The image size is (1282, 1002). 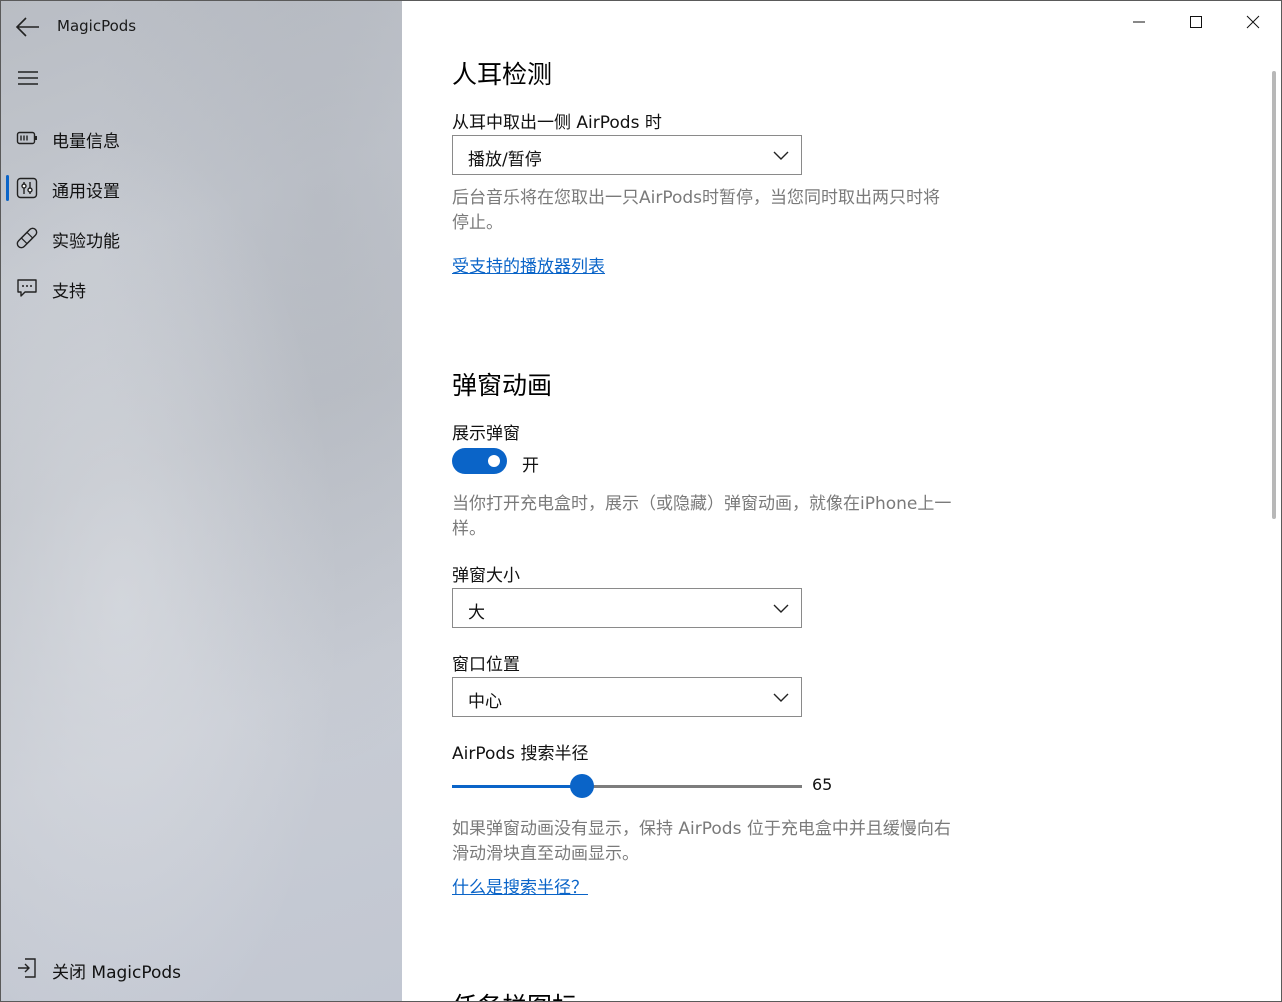 I want to click on window-position-dropdown: 中心, so click(x=627, y=697).